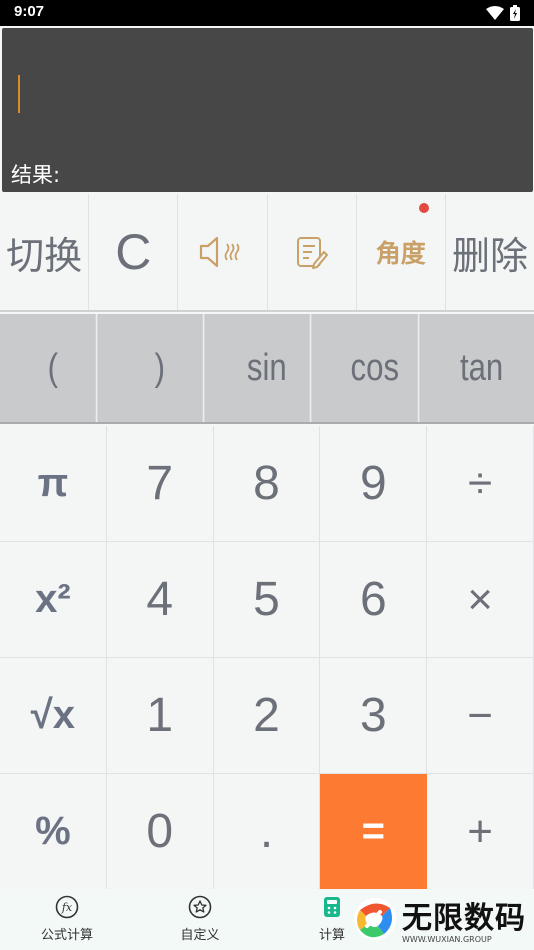 The height and width of the screenshot is (950, 534). What do you see at coordinates (220, 252) in the screenshot?
I see `speaker-icon` at bounding box center [220, 252].